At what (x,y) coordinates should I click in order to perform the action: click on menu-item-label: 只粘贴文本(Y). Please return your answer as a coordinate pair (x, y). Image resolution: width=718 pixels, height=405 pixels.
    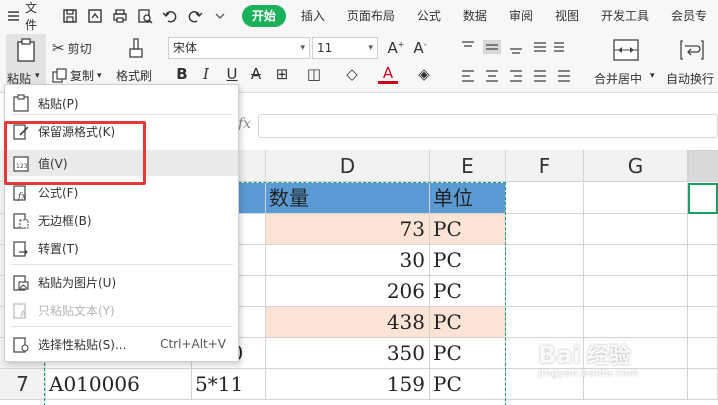
    Looking at the image, I should click on (76, 310).